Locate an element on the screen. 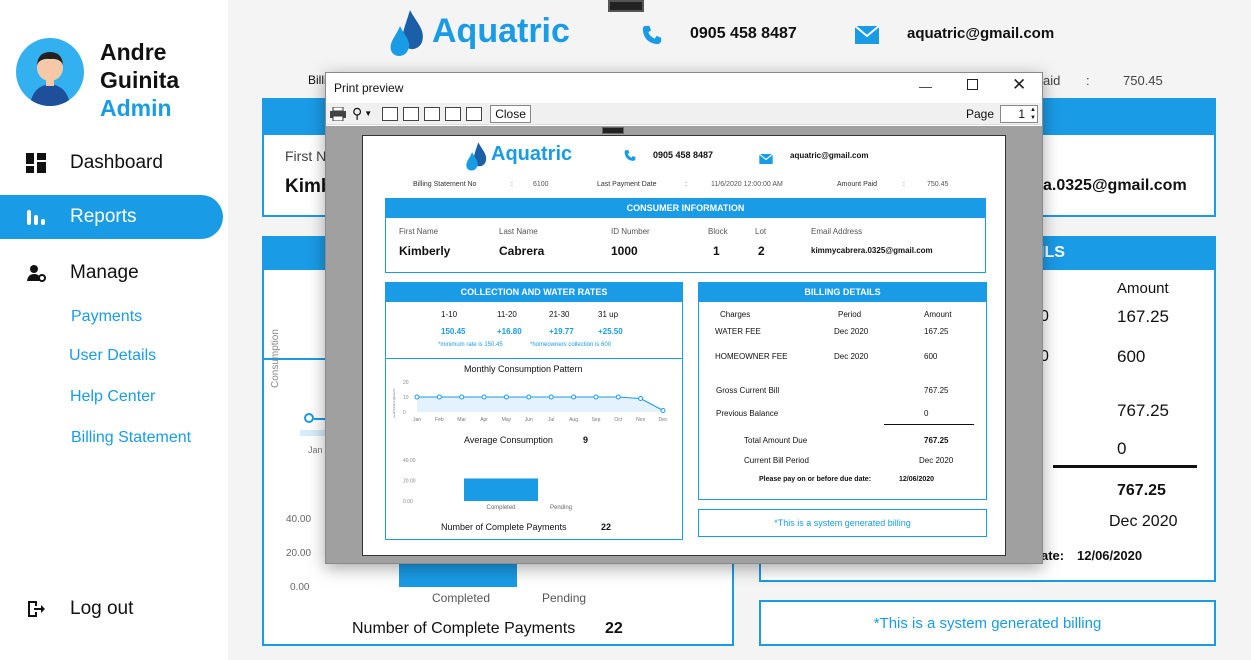  pv-billing-no: 6100 is located at coordinates (541, 184).